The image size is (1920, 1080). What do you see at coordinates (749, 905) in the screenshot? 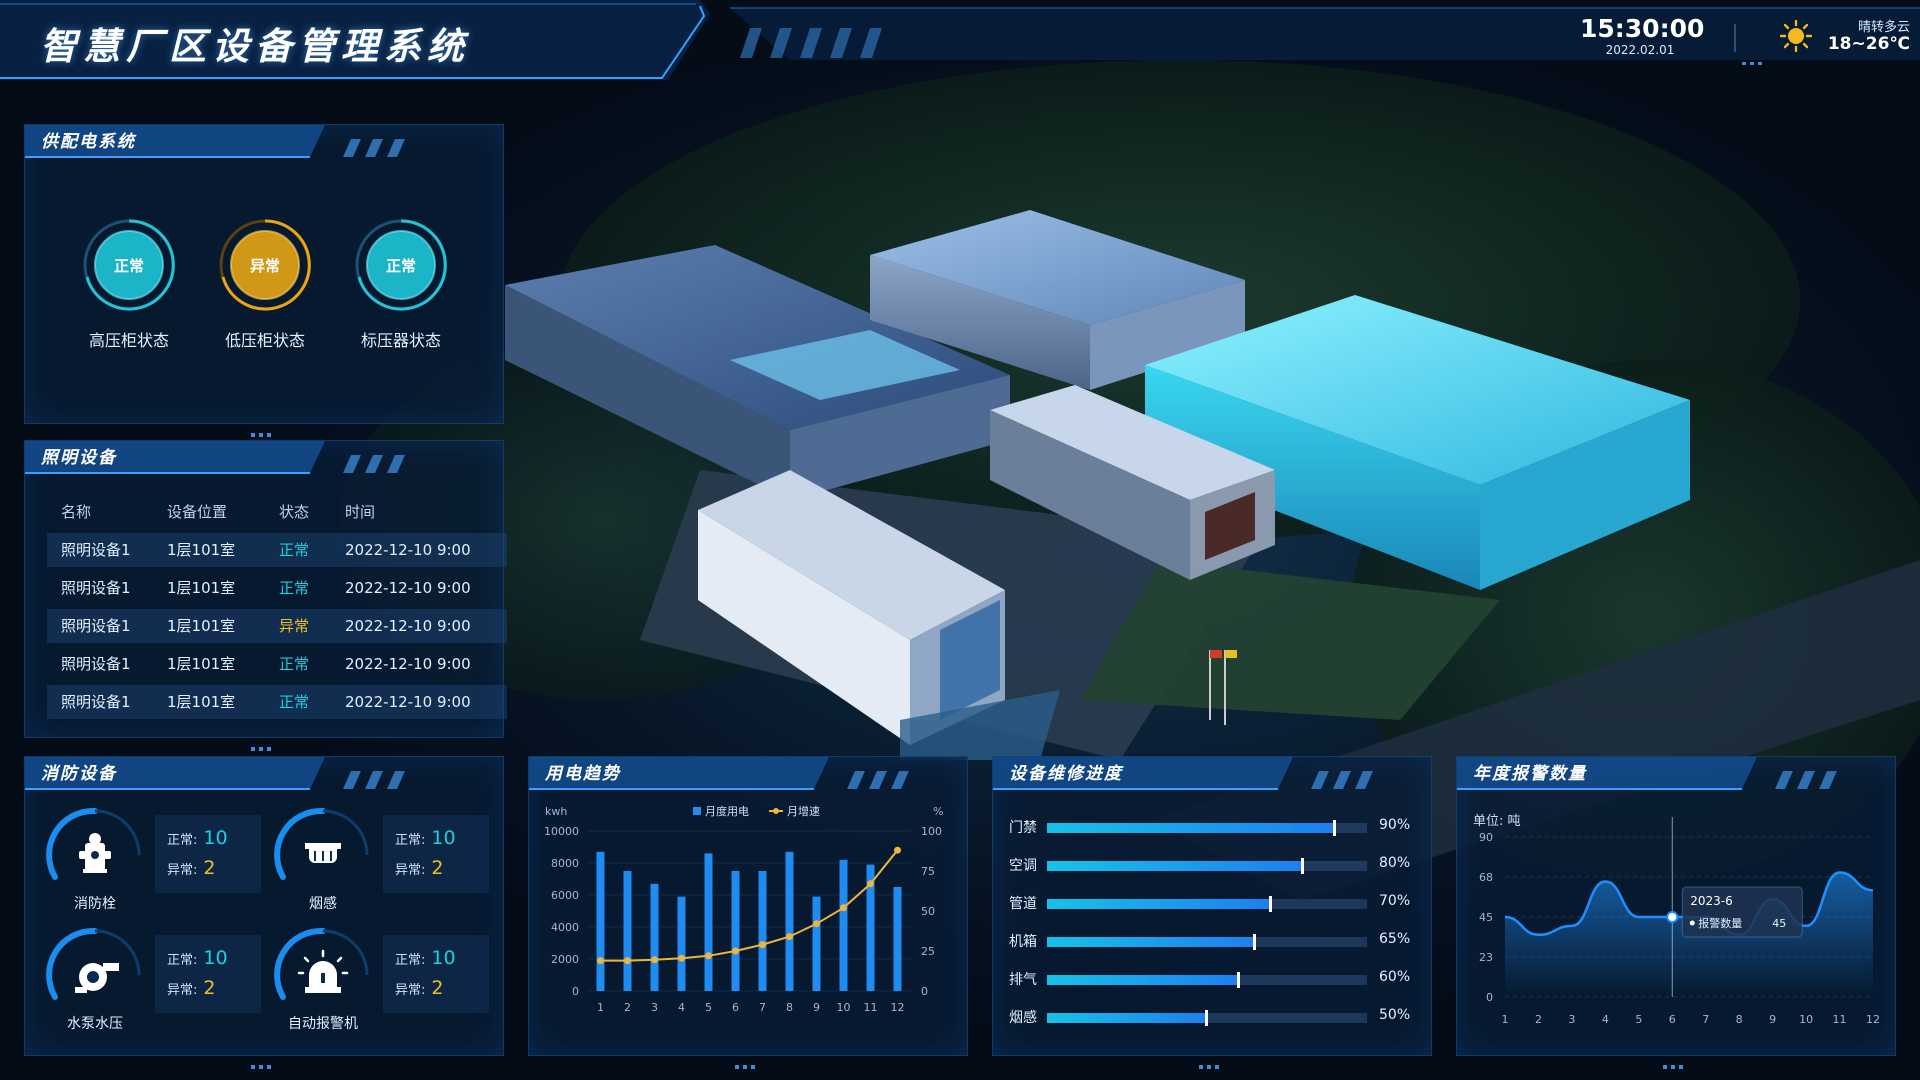
I see `growth-line` at bounding box center [749, 905].